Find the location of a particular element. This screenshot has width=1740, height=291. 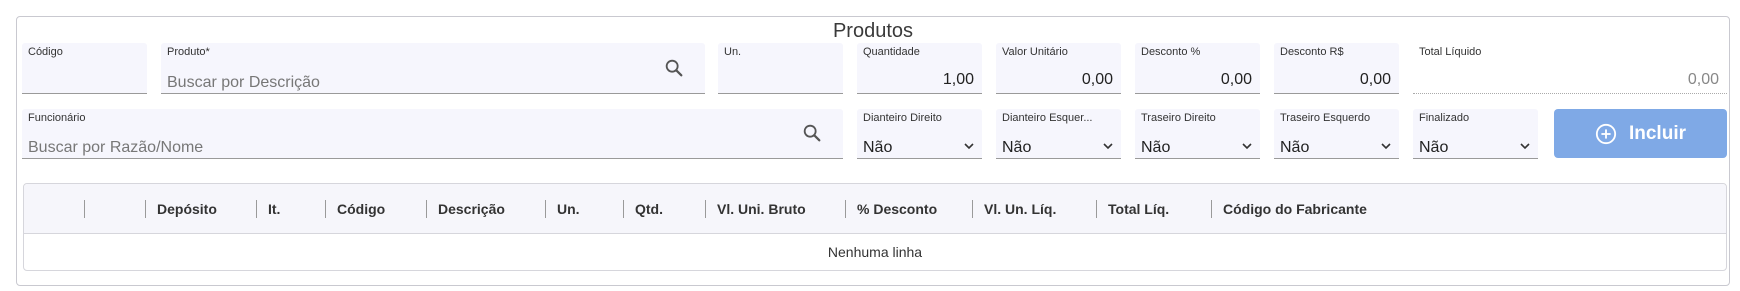

quantidade-value: 1,00 is located at coordinates (958, 79).